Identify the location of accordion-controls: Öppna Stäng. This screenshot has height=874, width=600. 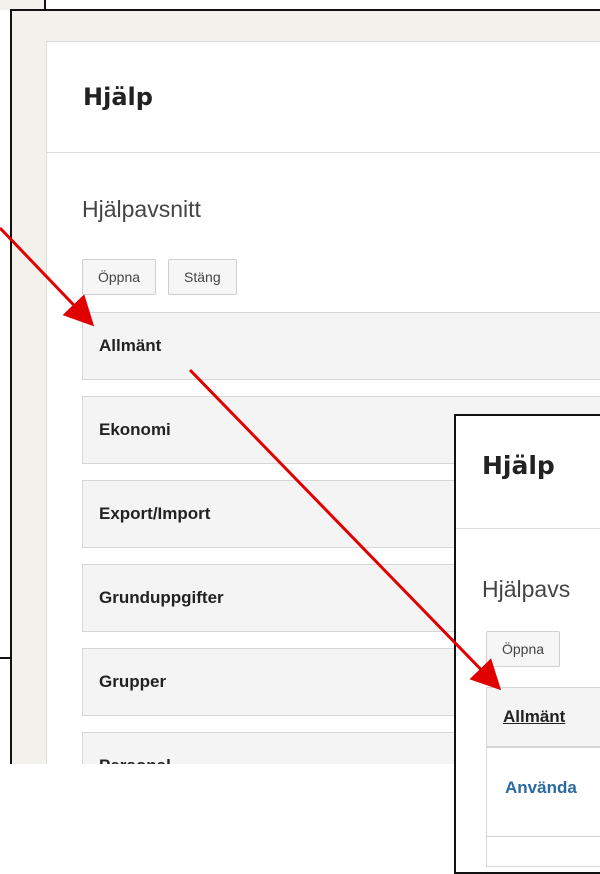
(159, 277).